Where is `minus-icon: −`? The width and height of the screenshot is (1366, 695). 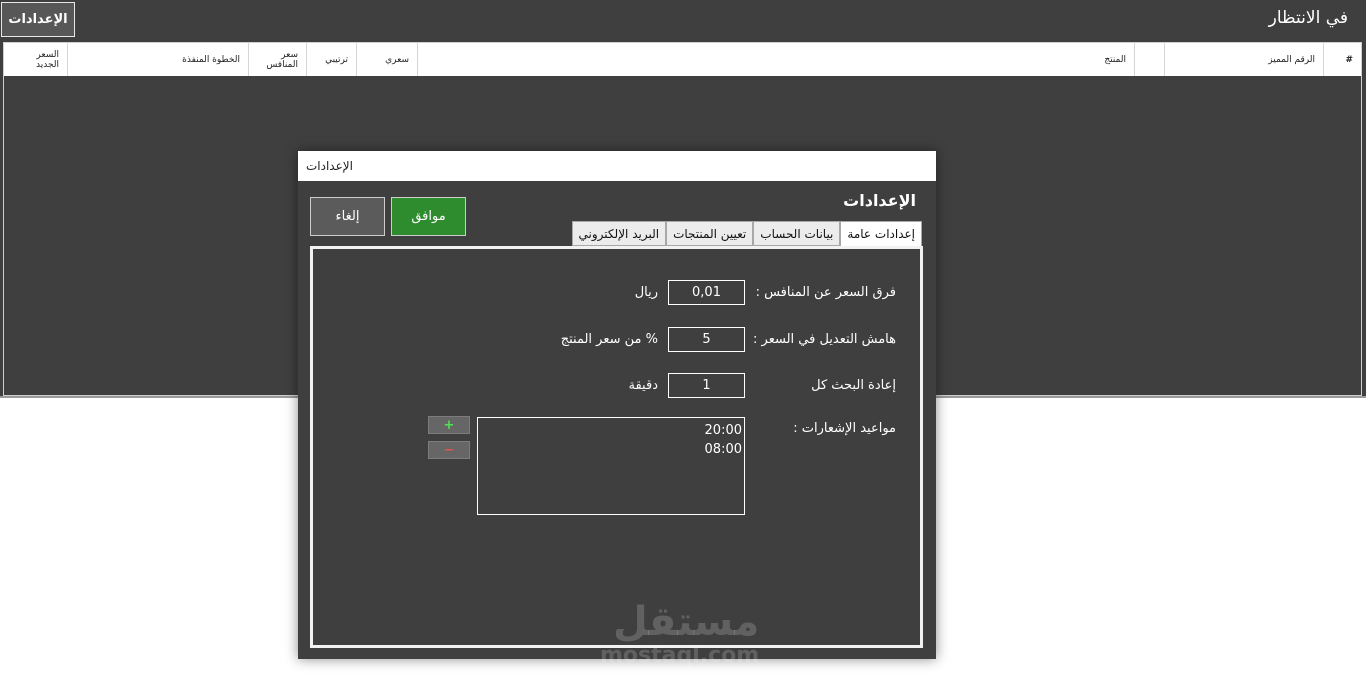 minus-icon: − is located at coordinates (449, 450).